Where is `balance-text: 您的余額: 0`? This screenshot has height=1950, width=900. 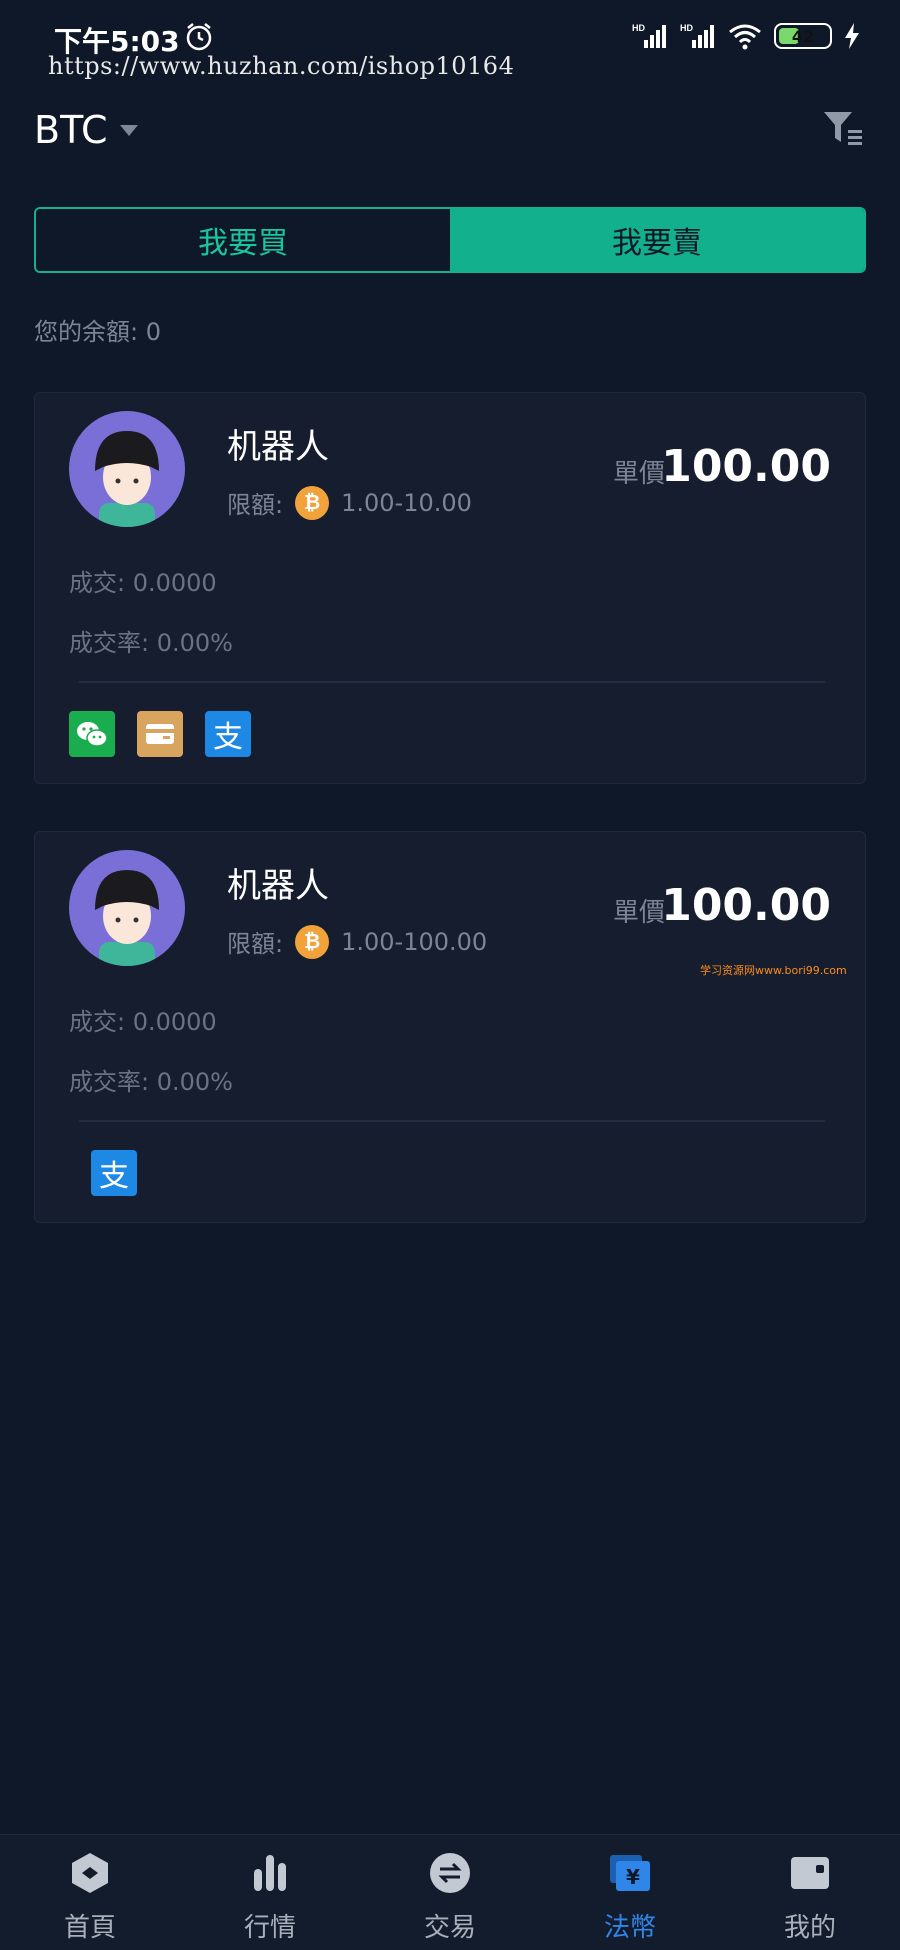
balance-text: 您的余額: 0 is located at coordinates (97, 332).